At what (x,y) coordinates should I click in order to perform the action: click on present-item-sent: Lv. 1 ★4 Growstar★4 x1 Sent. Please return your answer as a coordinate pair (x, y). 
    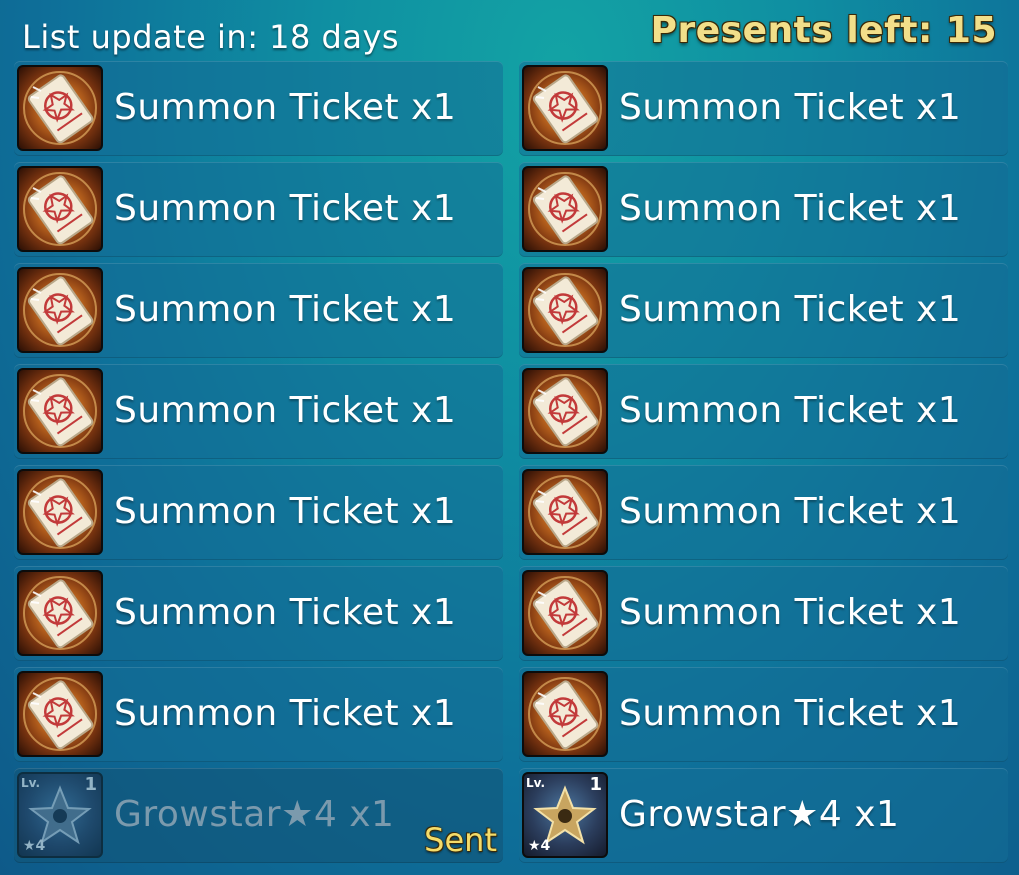
    Looking at the image, I should click on (258, 815).